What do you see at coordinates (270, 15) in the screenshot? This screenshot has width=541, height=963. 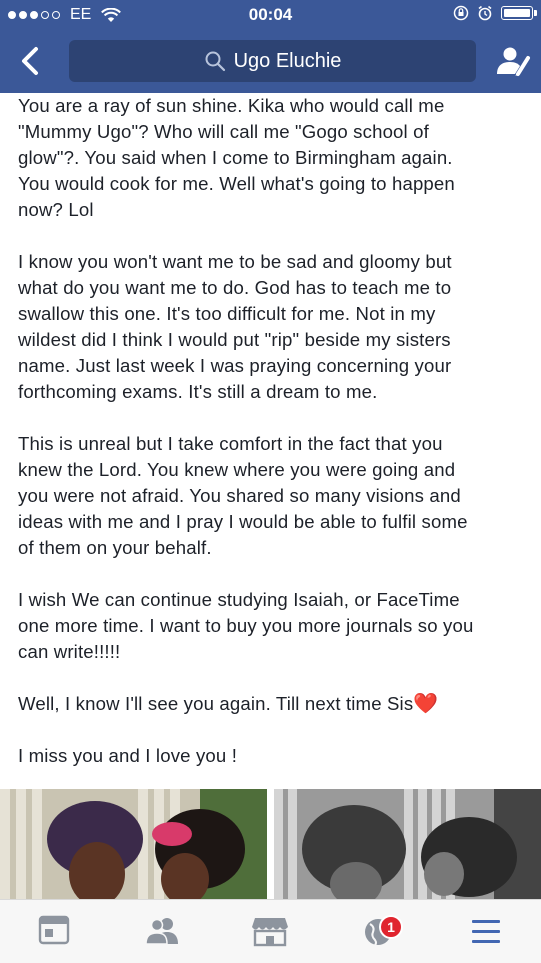 I see `status-bar: EE 00:04` at bounding box center [270, 15].